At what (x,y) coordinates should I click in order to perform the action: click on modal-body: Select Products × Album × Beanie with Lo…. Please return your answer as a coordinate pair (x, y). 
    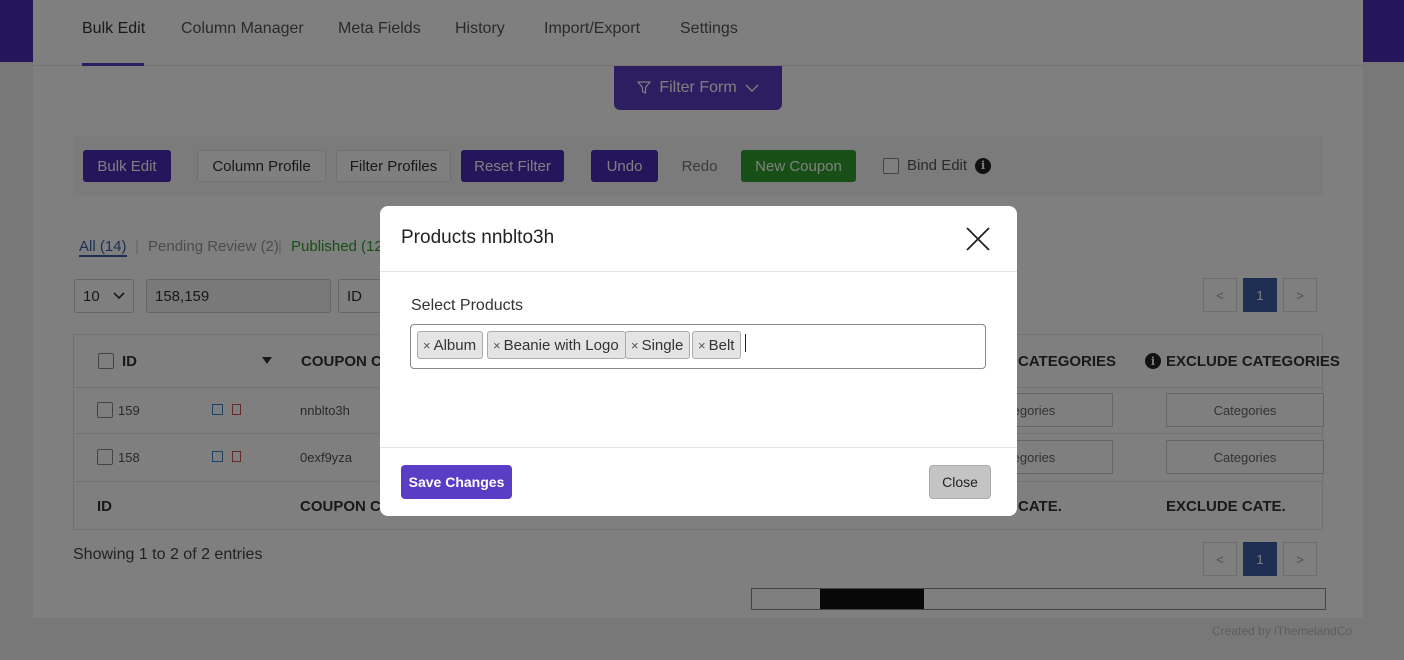
    Looking at the image, I should click on (698, 360).